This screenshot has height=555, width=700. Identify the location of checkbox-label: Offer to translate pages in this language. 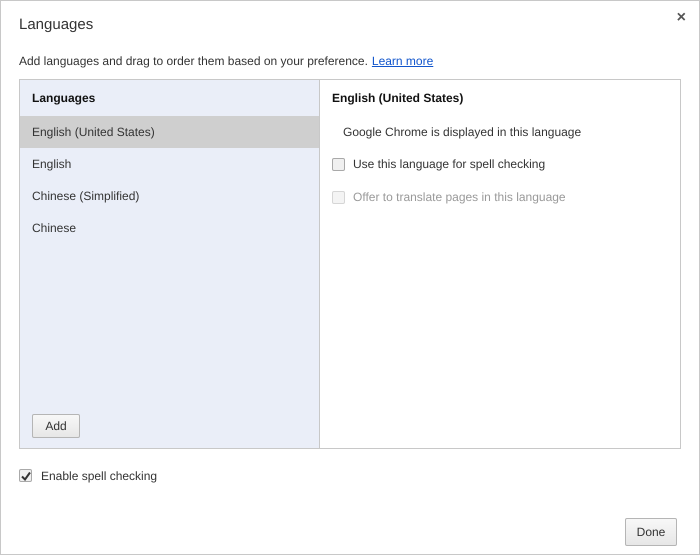
(459, 197).